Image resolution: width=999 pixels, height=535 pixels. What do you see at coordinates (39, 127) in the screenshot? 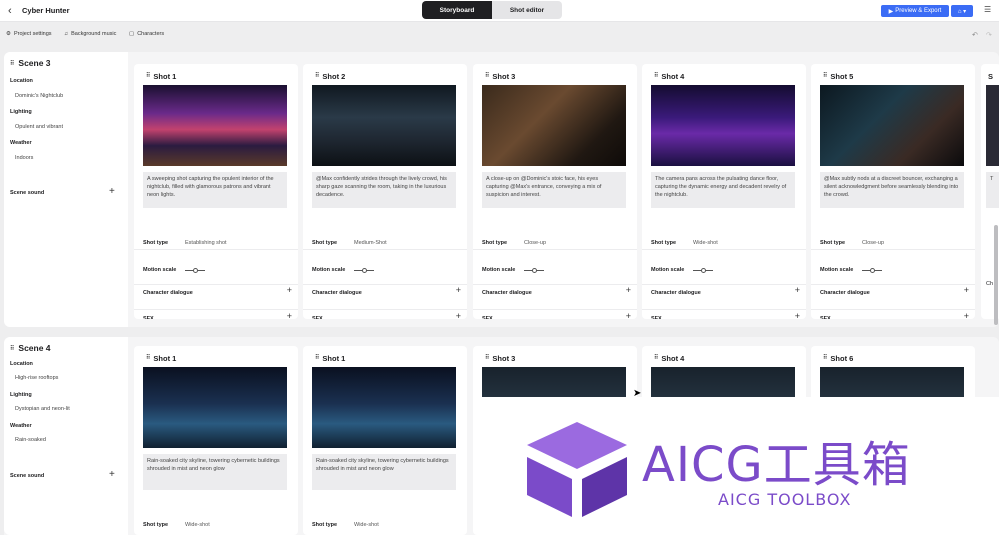
I see `lighting-value: Opulent and vibrant` at bounding box center [39, 127].